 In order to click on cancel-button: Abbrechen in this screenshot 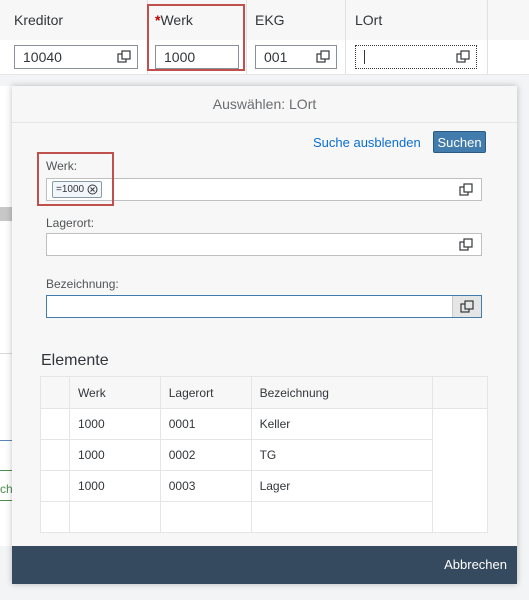, I will do `click(475, 565)`.